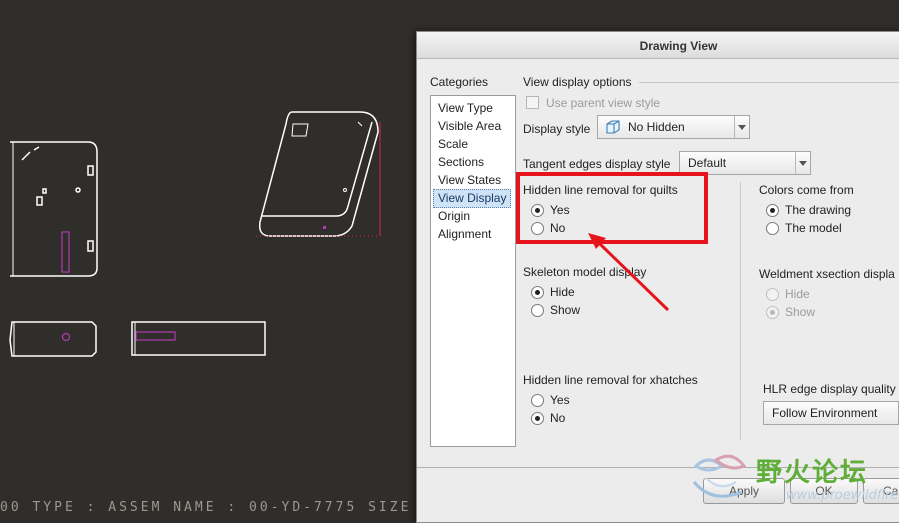  I want to click on watermark-logo-icon, so click(719, 476).